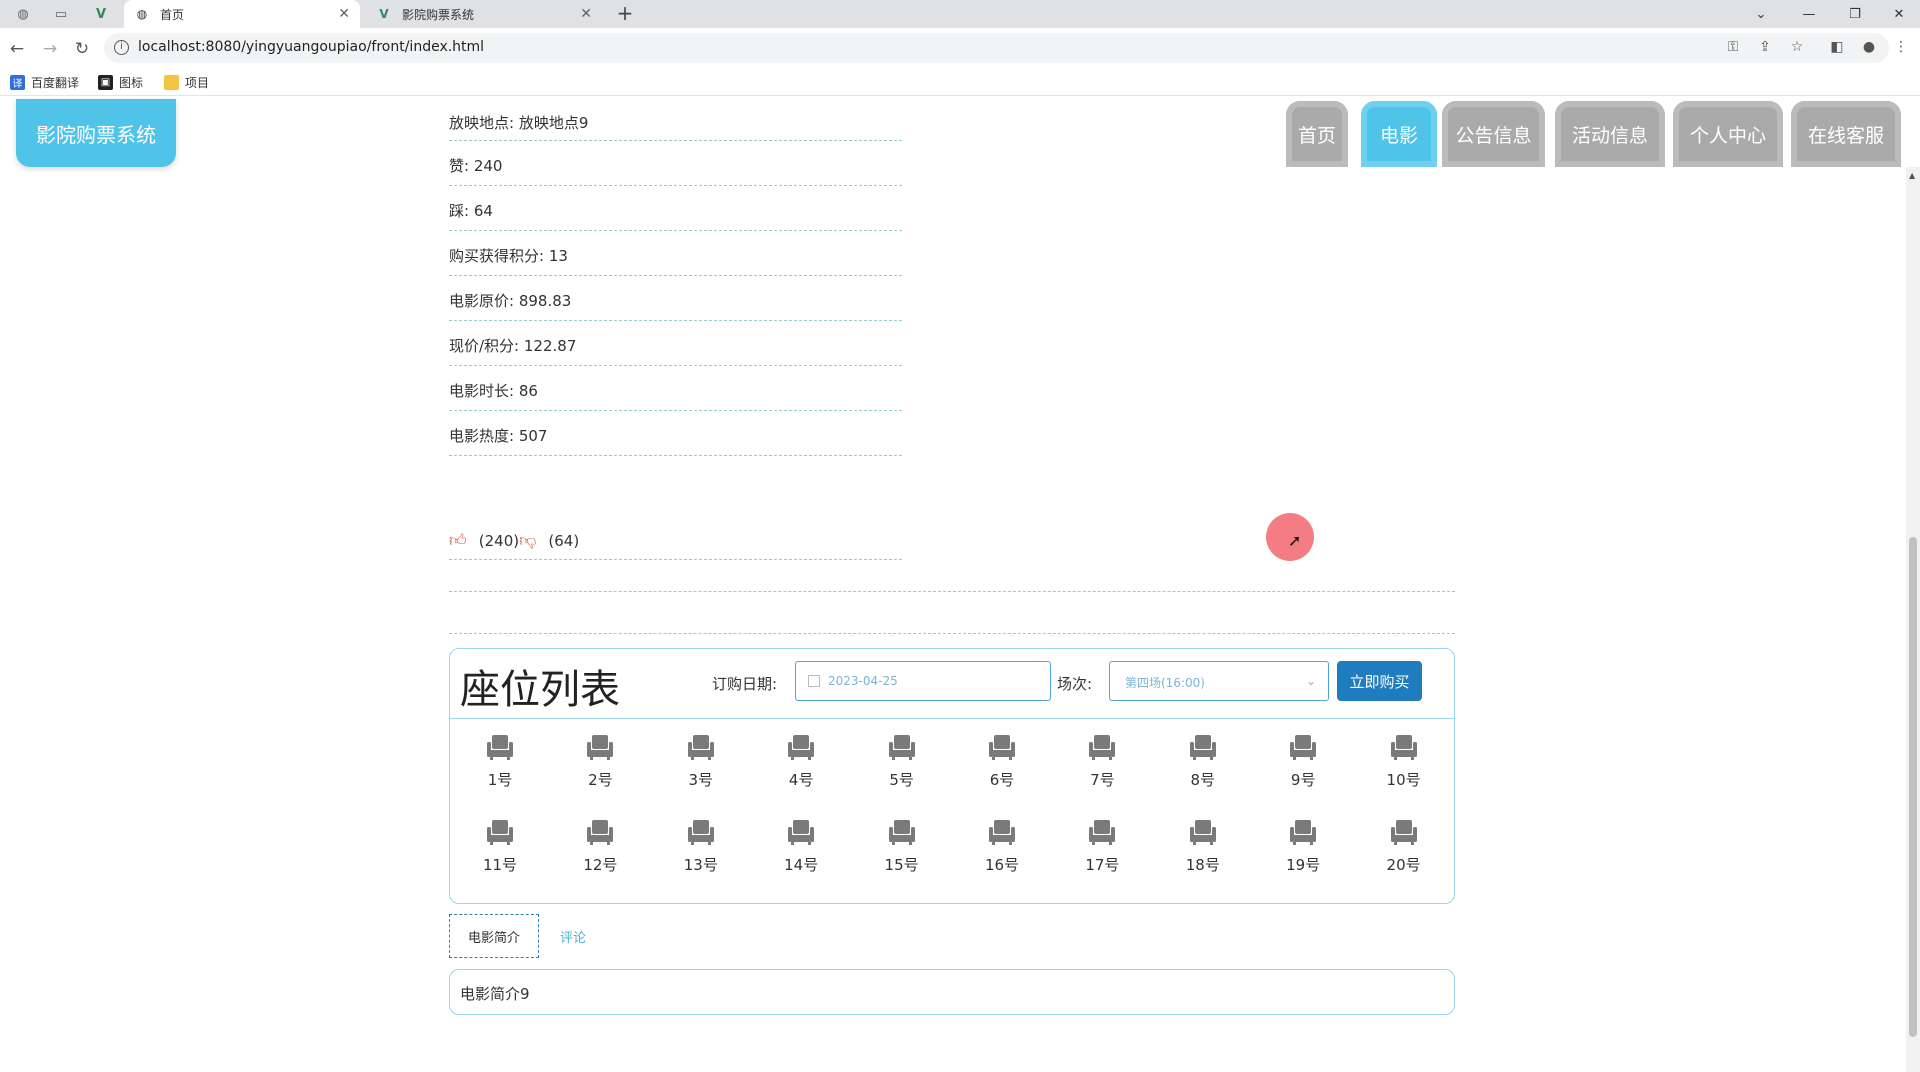  What do you see at coordinates (1809, 14) in the screenshot?
I see `minimize-button: —` at bounding box center [1809, 14].